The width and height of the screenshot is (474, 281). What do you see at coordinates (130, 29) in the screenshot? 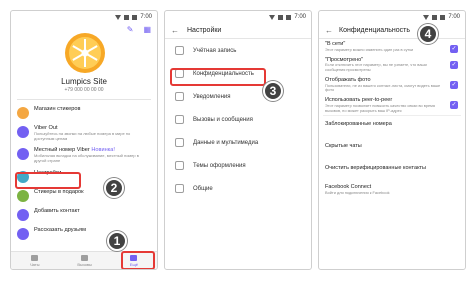
I see `edit-icon: ✎` at bounding box center [130, 29].